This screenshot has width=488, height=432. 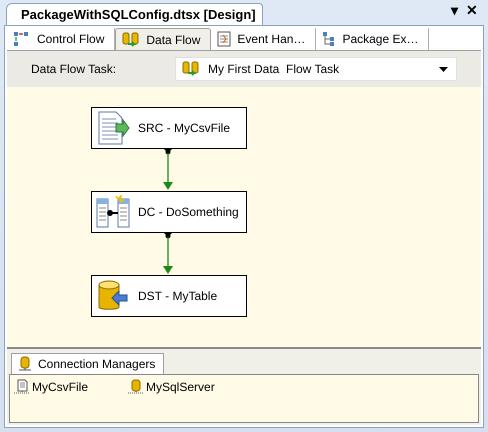 What do you see at coordinates (51, 387) in the screenshot?
I see `connection-item: MyCsvFile` at bounding box center [51, 387].